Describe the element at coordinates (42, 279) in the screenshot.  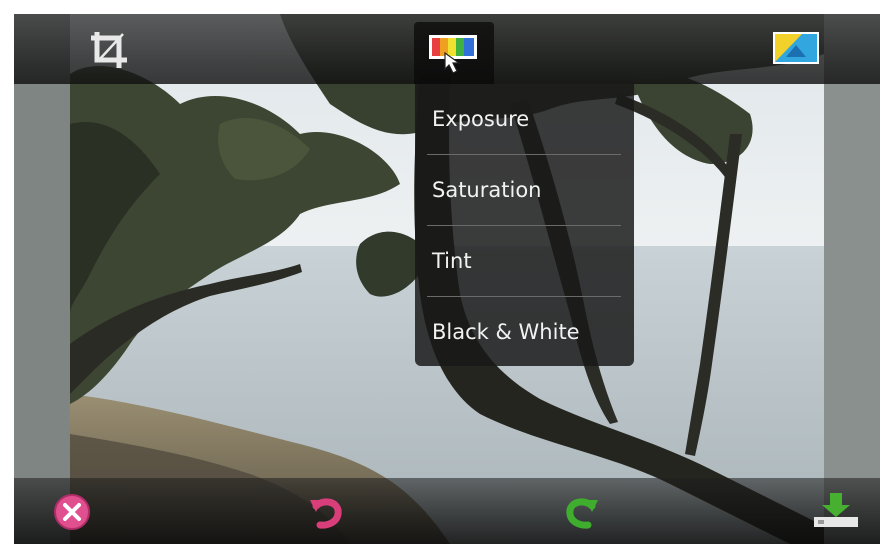
I see `left-margin` at that location.